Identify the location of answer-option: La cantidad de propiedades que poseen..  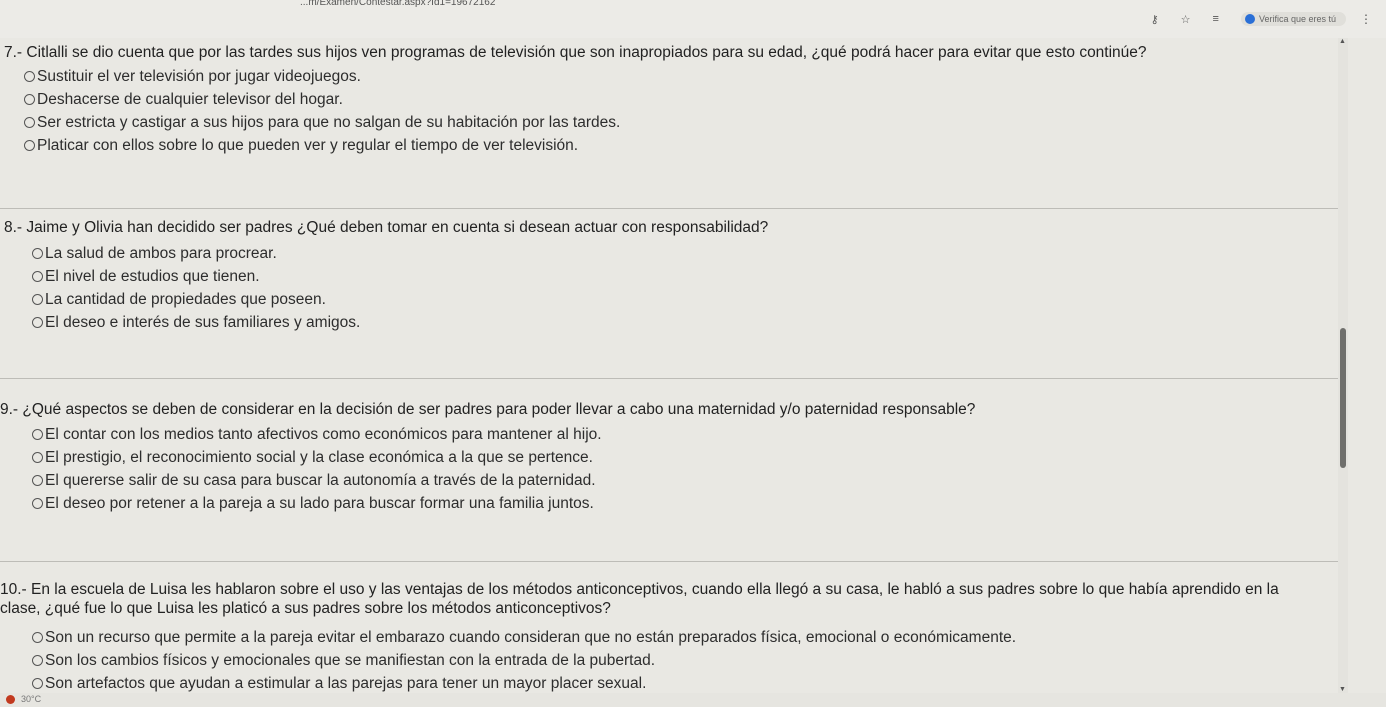
(686, 299).